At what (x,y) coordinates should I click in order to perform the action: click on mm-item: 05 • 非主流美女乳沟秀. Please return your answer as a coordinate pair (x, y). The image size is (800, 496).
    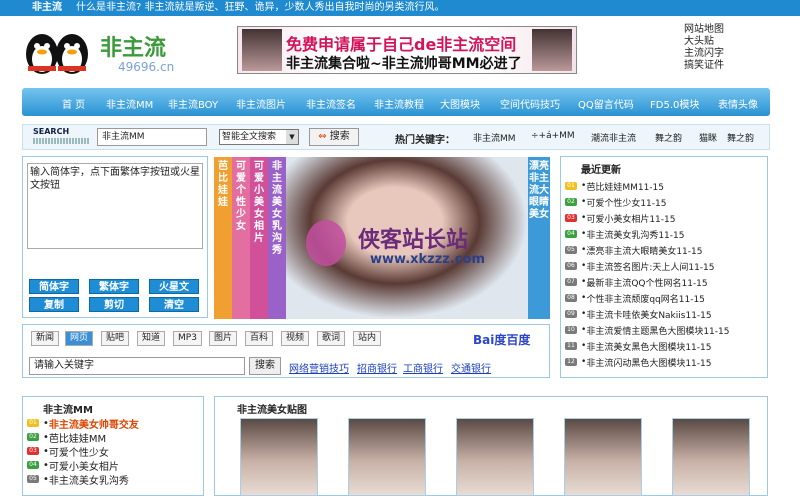
    Looking at the image, I should click on (83, 479).